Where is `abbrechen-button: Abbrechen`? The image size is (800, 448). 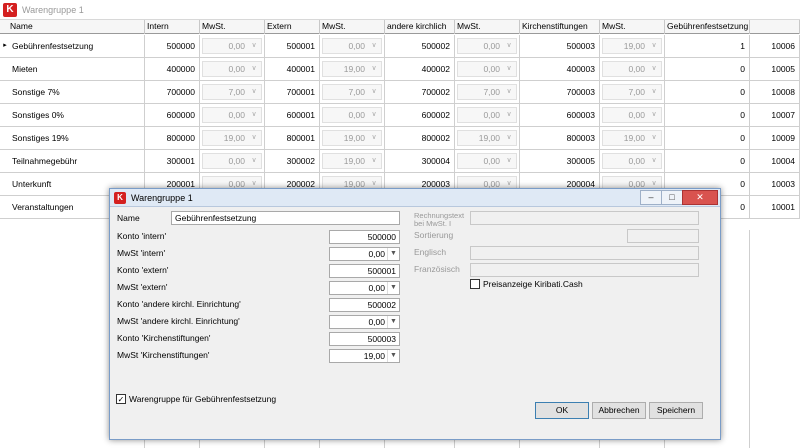
abbrechen-button: Abbrechen is located at coordinates (619, 410).